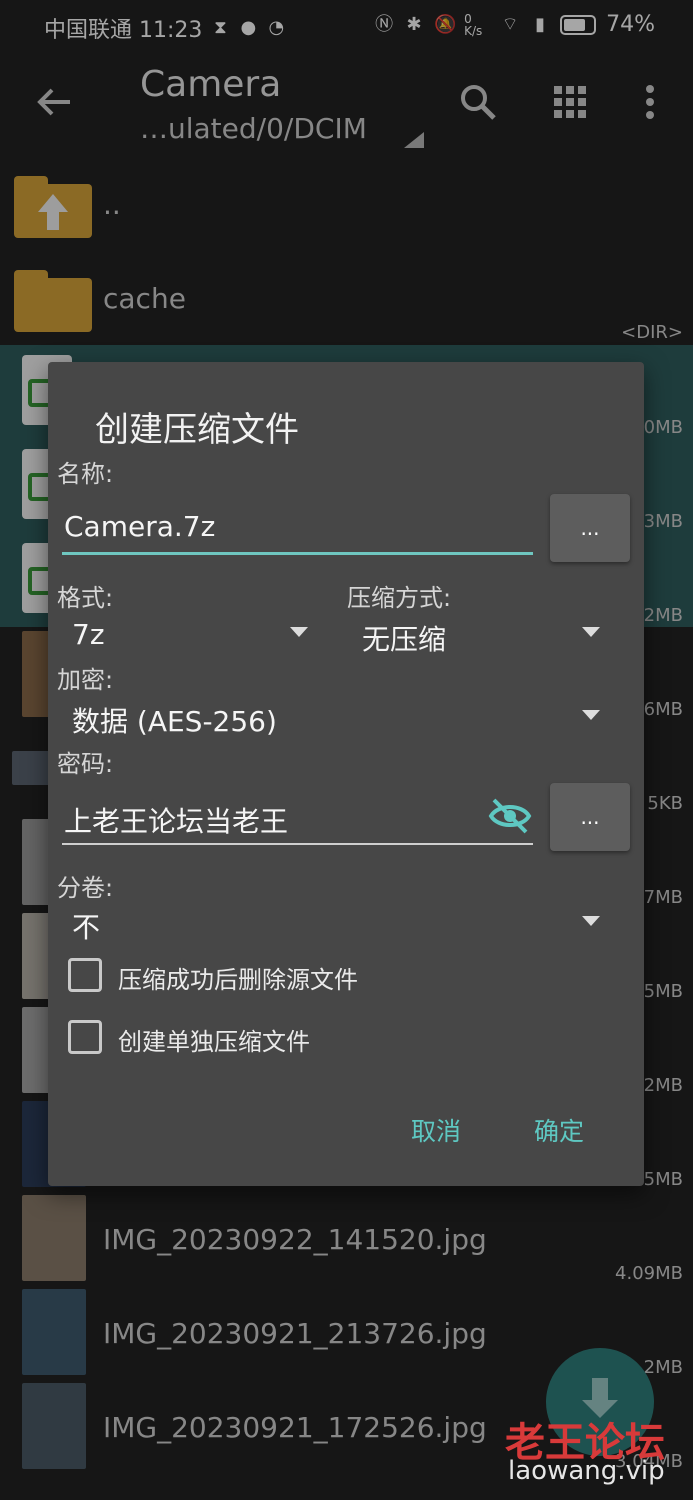  What do you see at coordinates (88, 634) in the screenshot?
I see `format-select: 7z` at bounding box center [88, 634].